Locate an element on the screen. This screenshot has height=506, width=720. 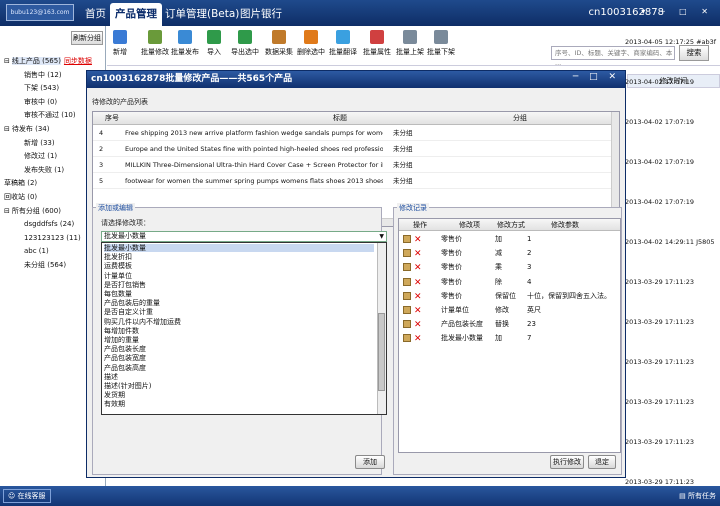
option-item: 描述(针对图片) is located at coordinates (127, 386).